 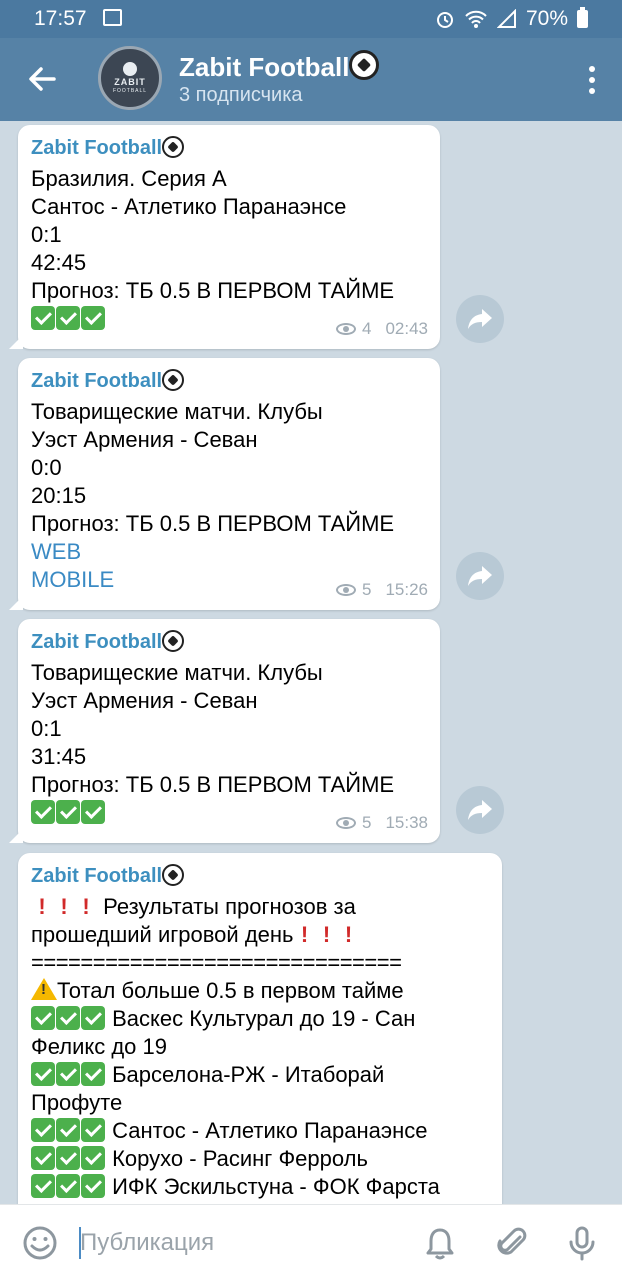 What do you see at coordinates (260, 935) in the screenshot?
I see `results-headline: прошедший игровой день!!!` at bounding box center [260, 935].